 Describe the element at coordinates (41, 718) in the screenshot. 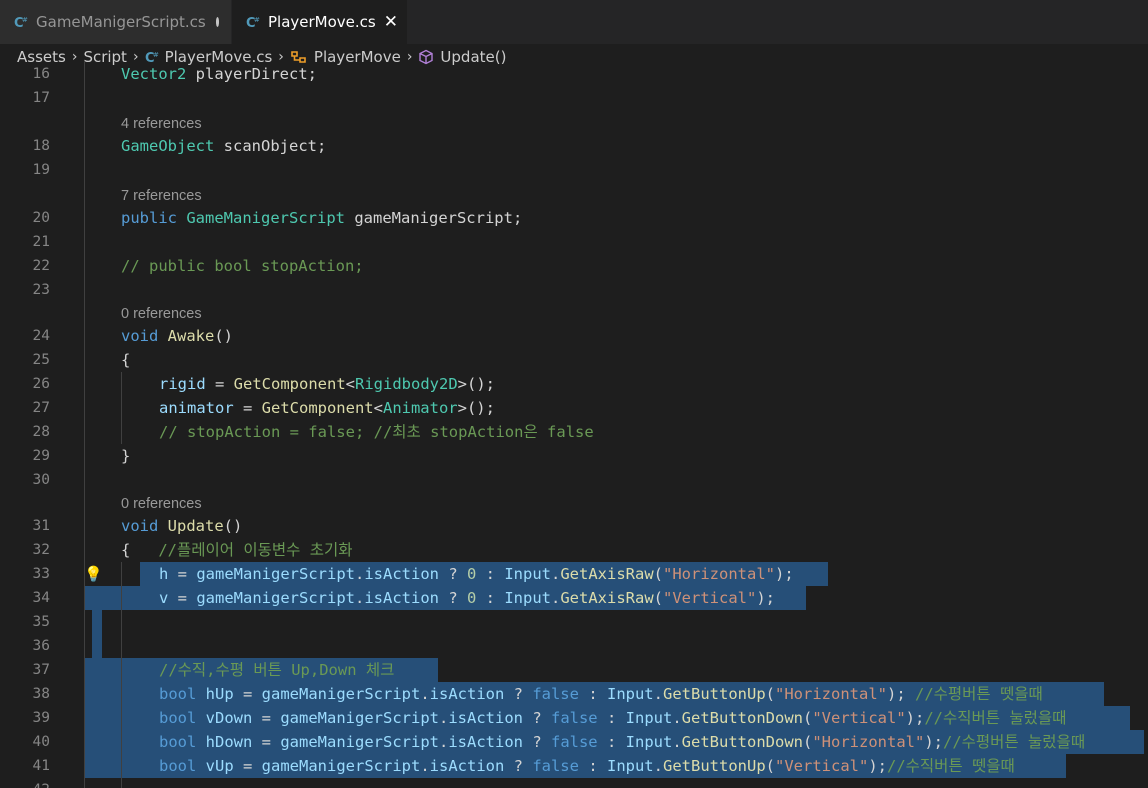

I see `line-number: 39` at that location.